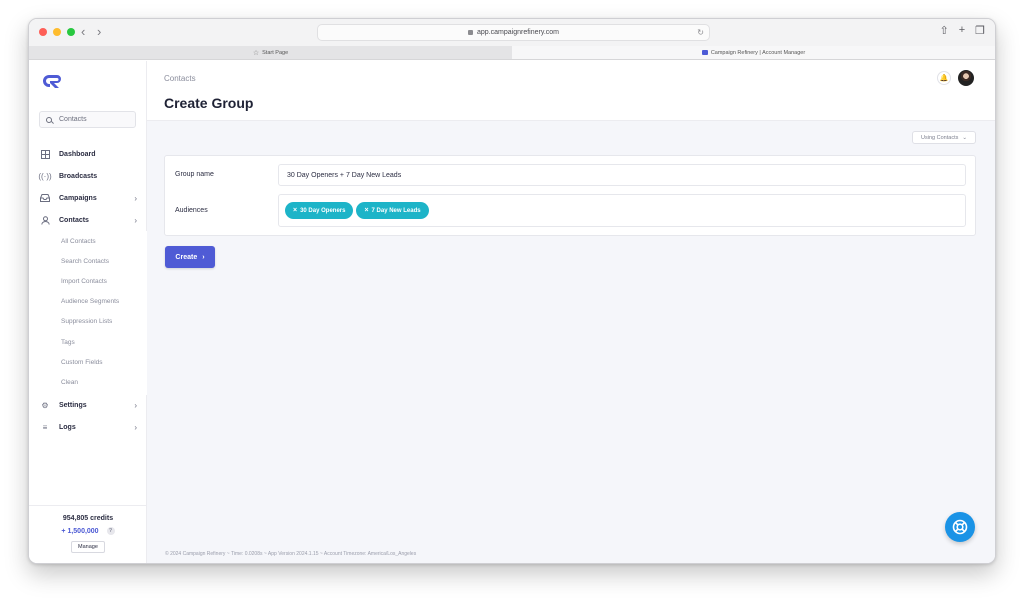  What do you see at coordinates (471, 32) in the screenshot?
I see `lock-icon` at bounding box center [471, 32].